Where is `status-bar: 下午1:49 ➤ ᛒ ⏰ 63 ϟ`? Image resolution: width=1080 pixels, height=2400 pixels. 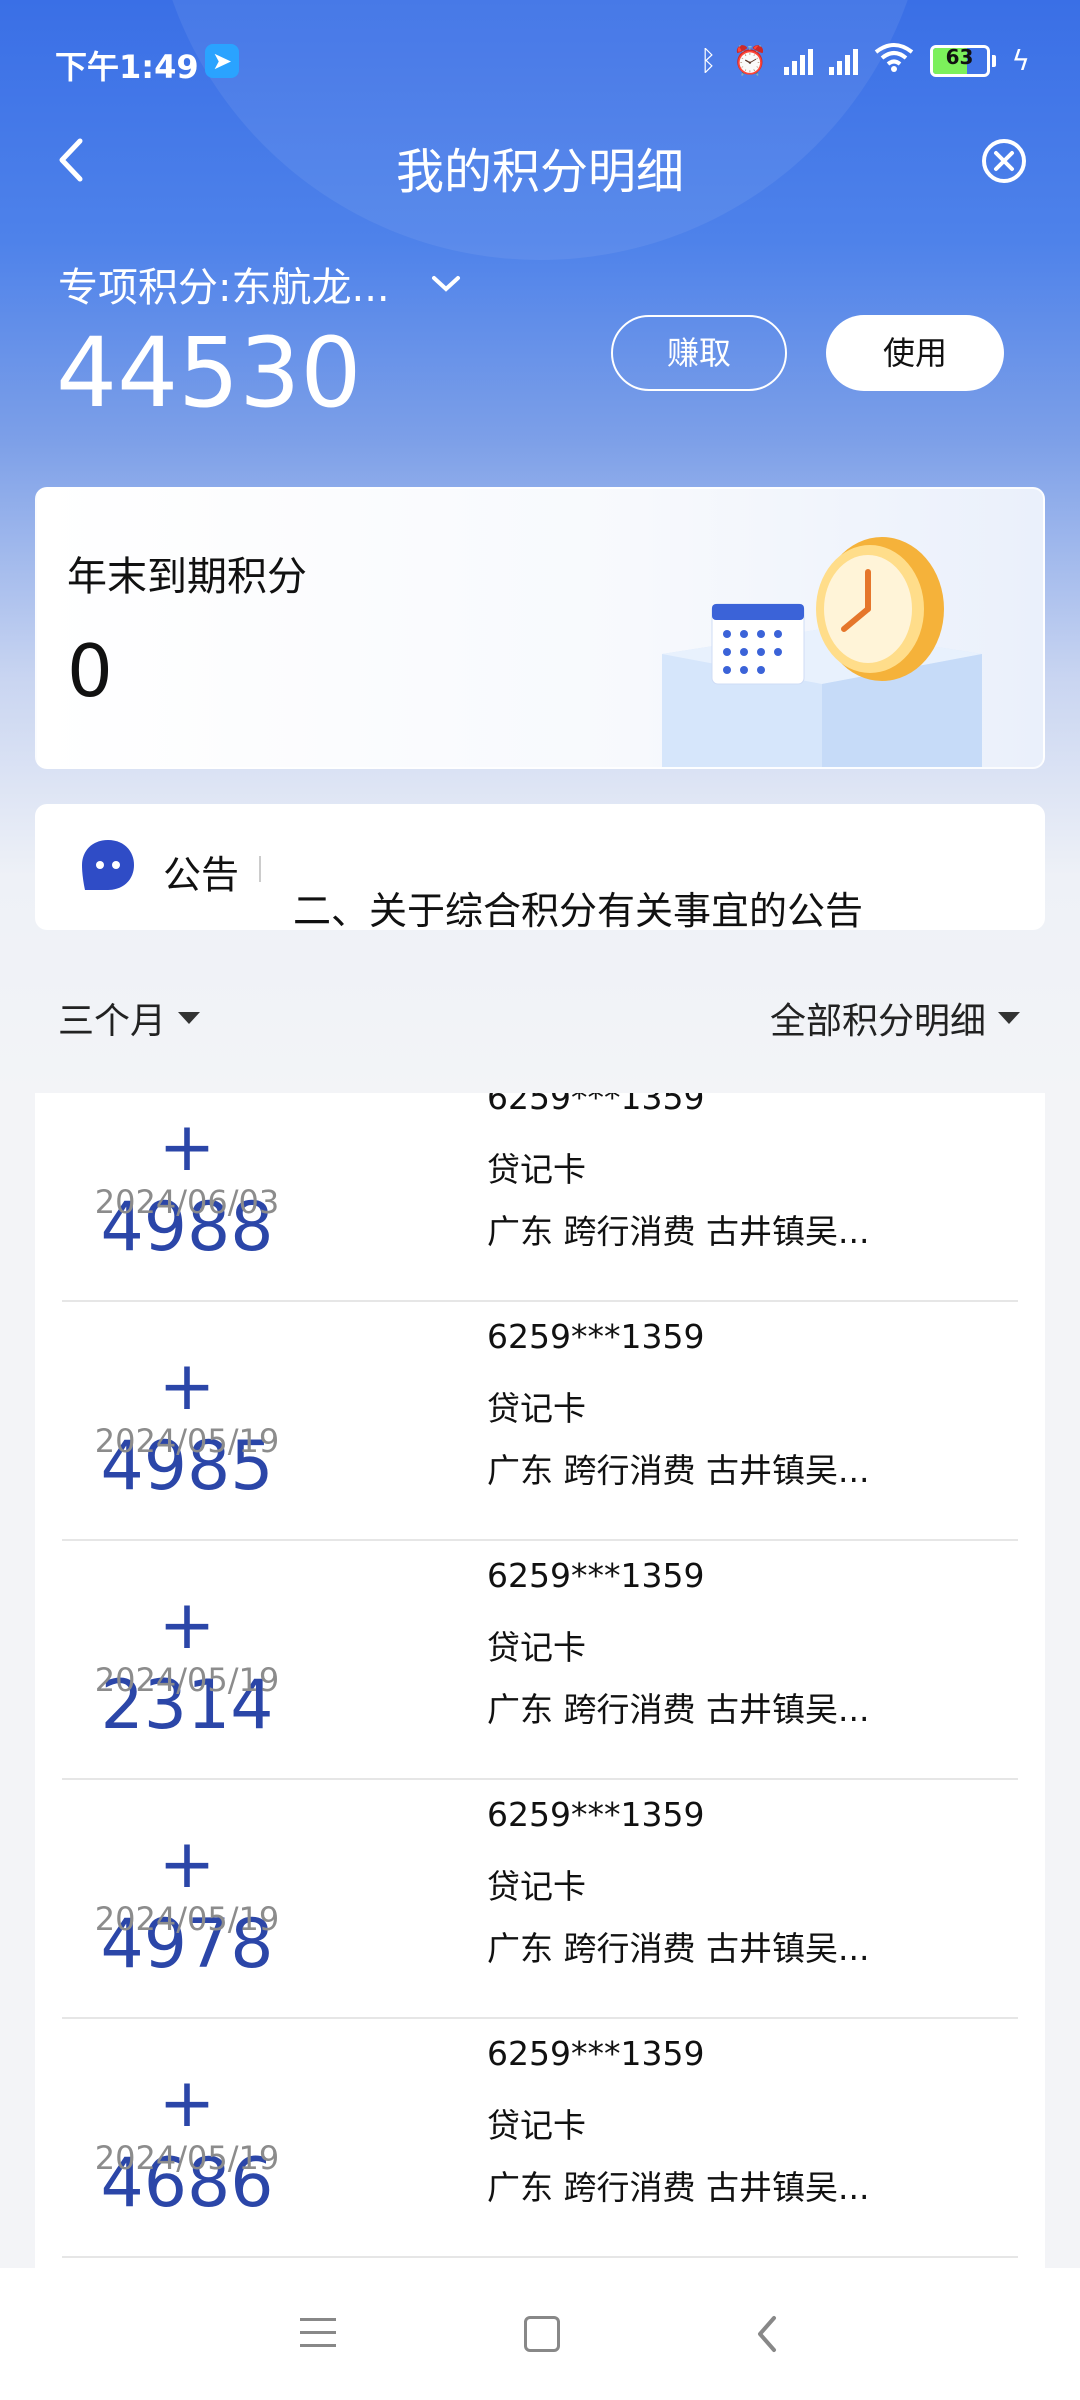 status-bar: 下午1:49 ➤ ᛒ ⏰ 63 ϟ is located at coordinates (542, 63).